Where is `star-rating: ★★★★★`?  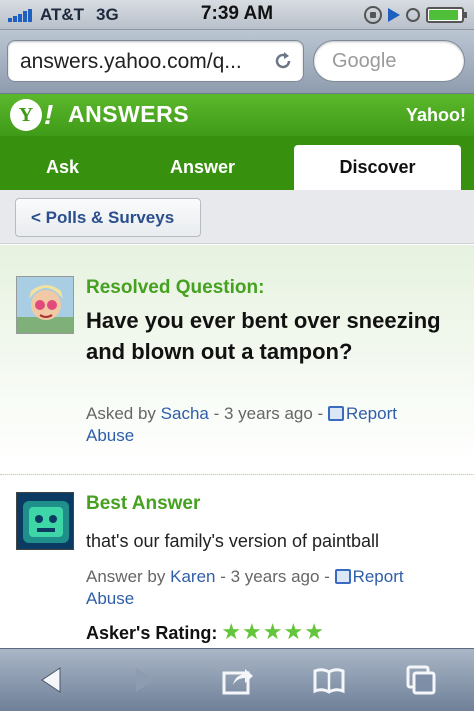 star-rating: ★★★★★ is located at coordinates (273, 631).